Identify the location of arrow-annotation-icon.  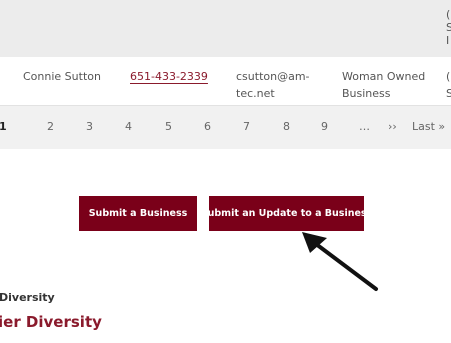
(340, 261).